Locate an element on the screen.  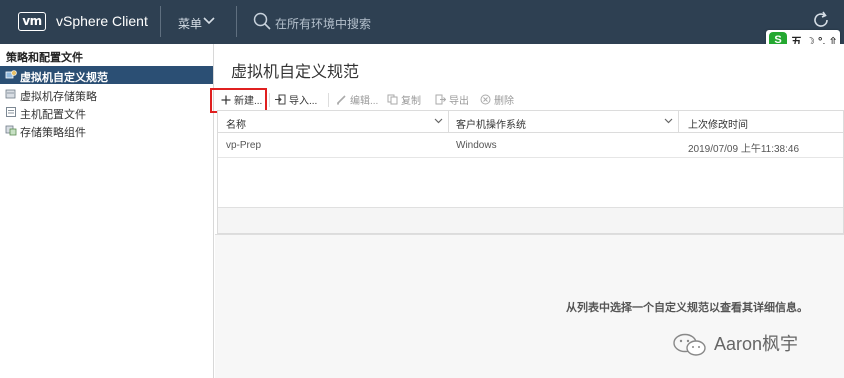
sidebar-item-vm-storage-policy: 虚拟机存储策略 is located at coordinates (106, 94).